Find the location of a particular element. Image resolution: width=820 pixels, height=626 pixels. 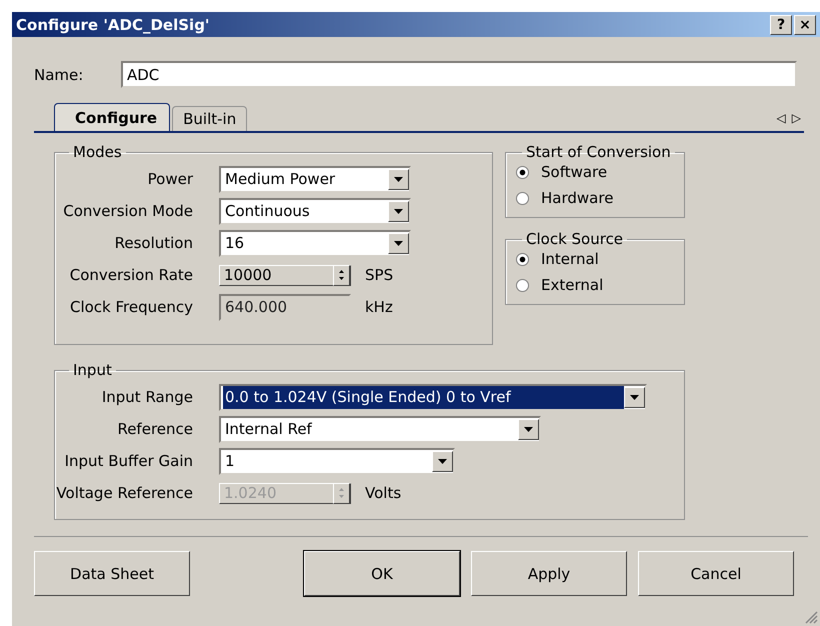

dialog-button: Data Sheet is located at coordinates (112, 573).